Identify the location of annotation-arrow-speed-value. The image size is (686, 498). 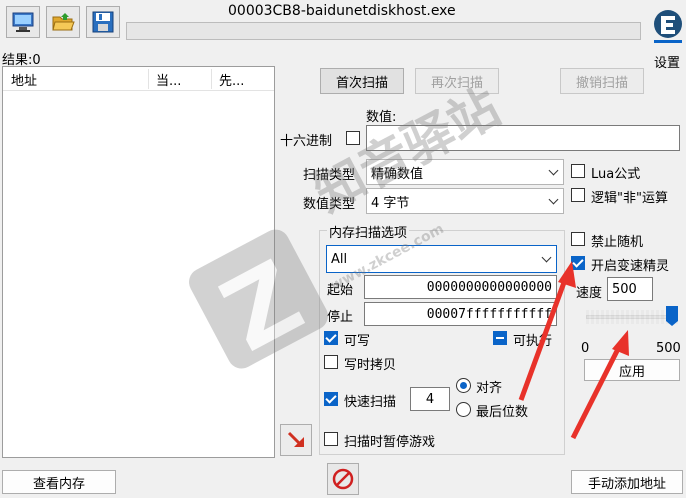
(599, 385).